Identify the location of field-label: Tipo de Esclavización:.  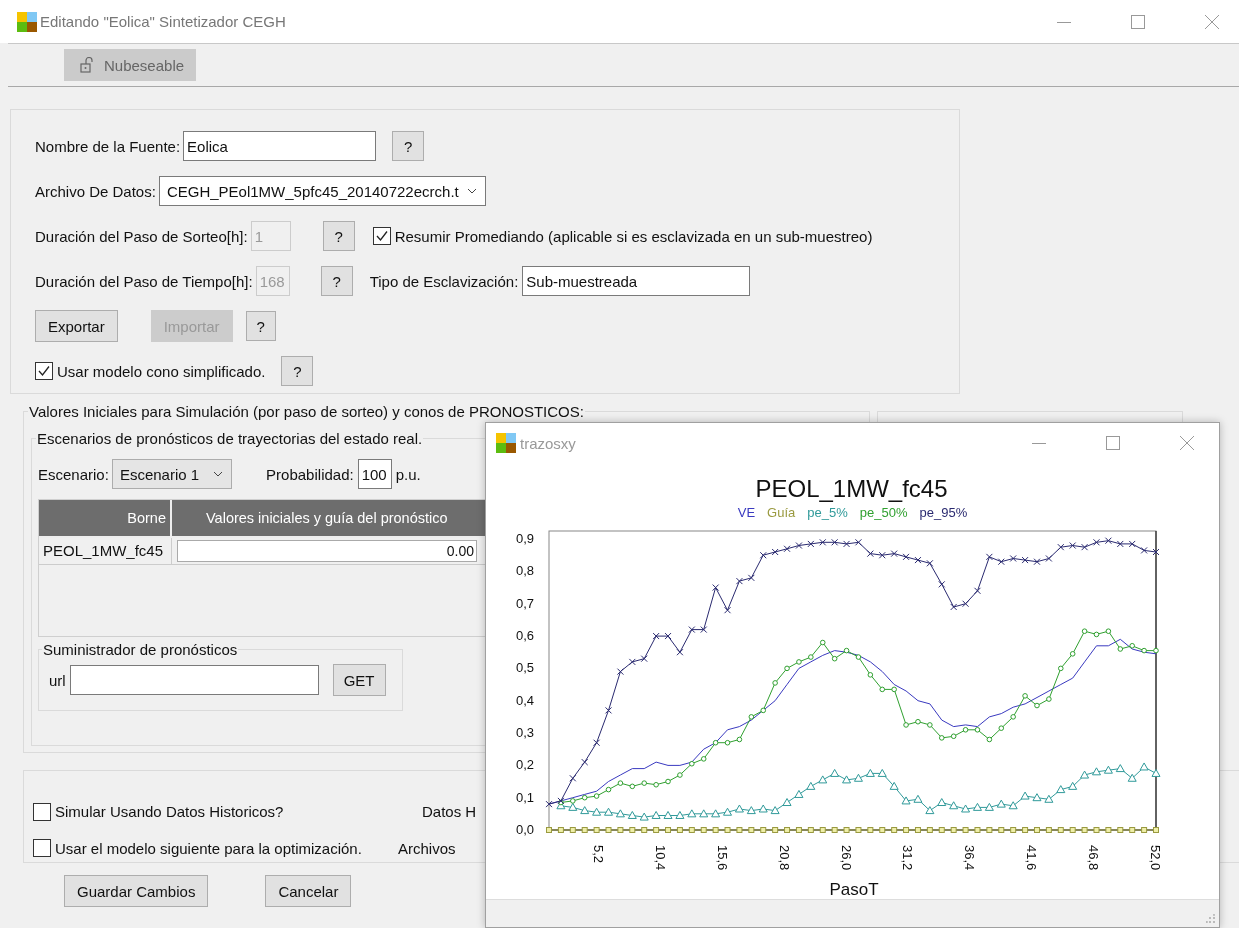
(444, 281).